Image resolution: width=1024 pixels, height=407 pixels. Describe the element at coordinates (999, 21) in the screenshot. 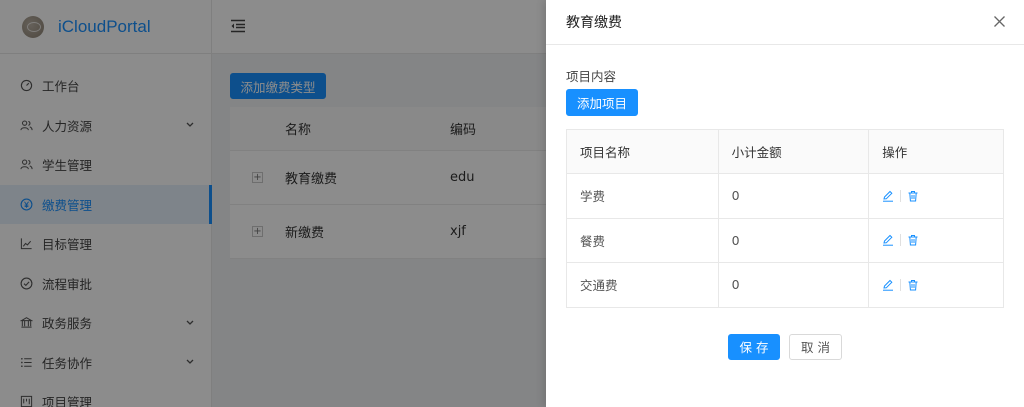

I see `close-icon` at that location.